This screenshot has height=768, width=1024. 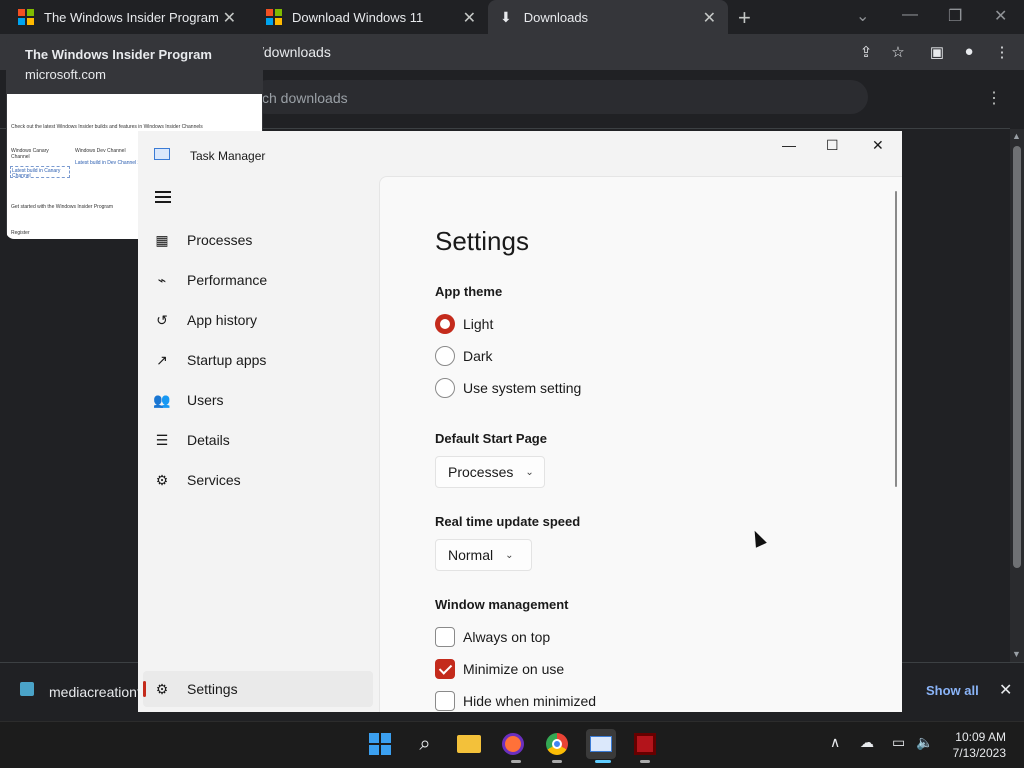 I want to click on app-history-icon: ↺, so click(x=162, y=320).